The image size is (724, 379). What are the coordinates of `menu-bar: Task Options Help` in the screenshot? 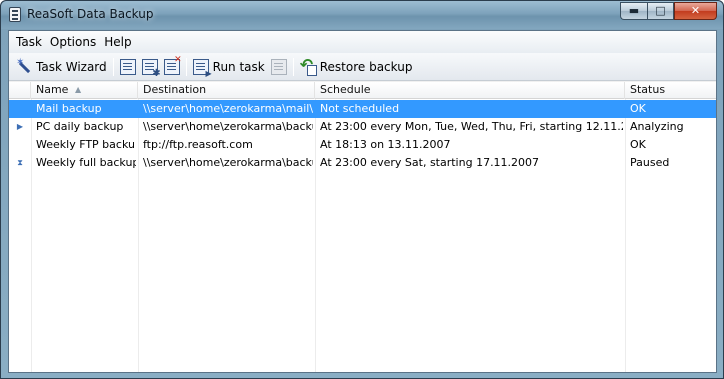 It's located at (362, 42).